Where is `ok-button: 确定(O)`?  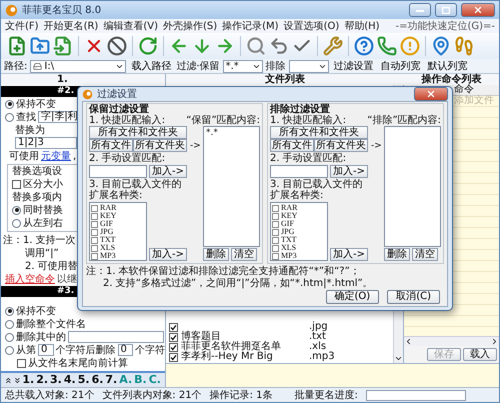
ok-button: 确定(O) is located at coordinates (353, 297).